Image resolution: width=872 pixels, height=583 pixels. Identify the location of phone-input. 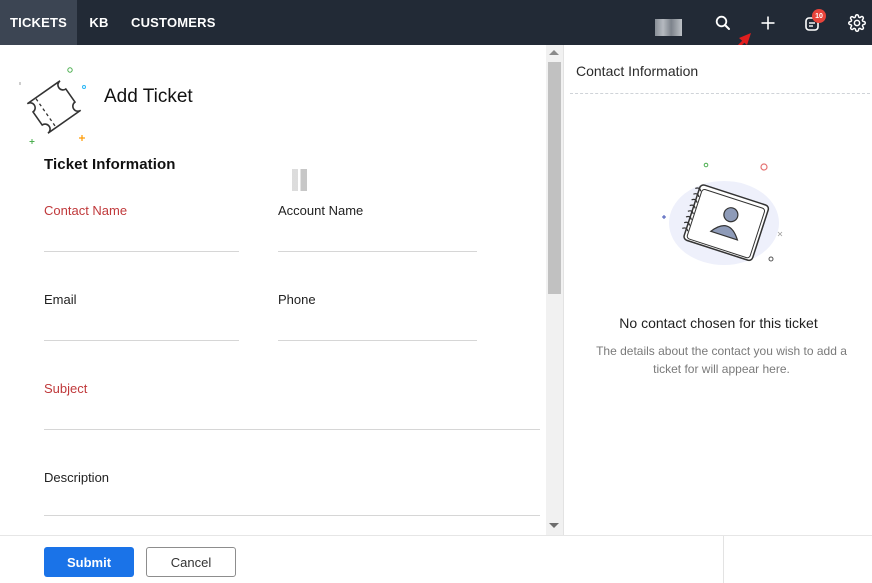
(377, 327).